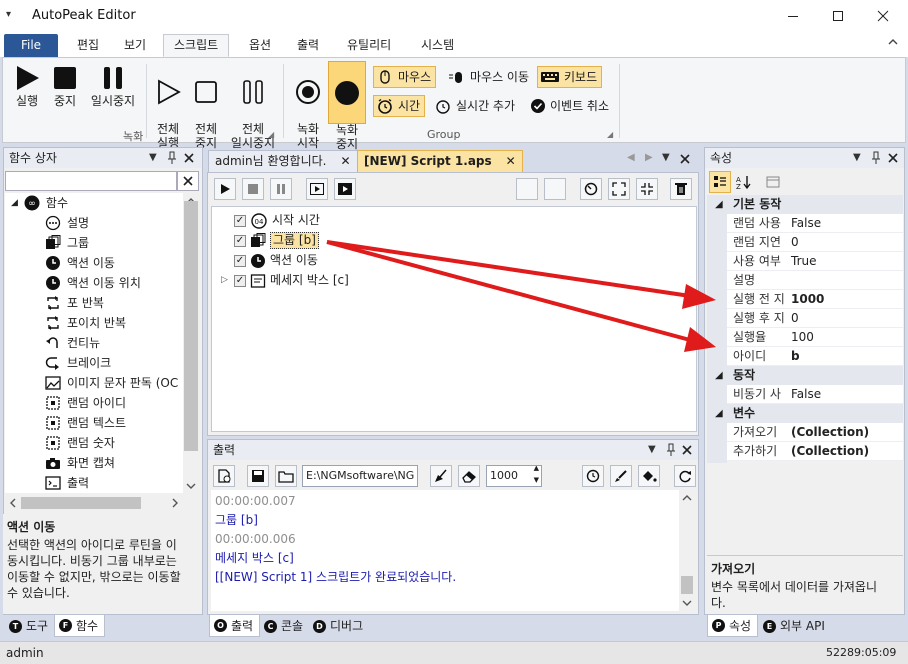 The height and width of the screenshot is (664, 908). What do you see at coordinates (65, 86) in the screenshot?
I see `stop-button: 중지` at bounding box center [65, 86].